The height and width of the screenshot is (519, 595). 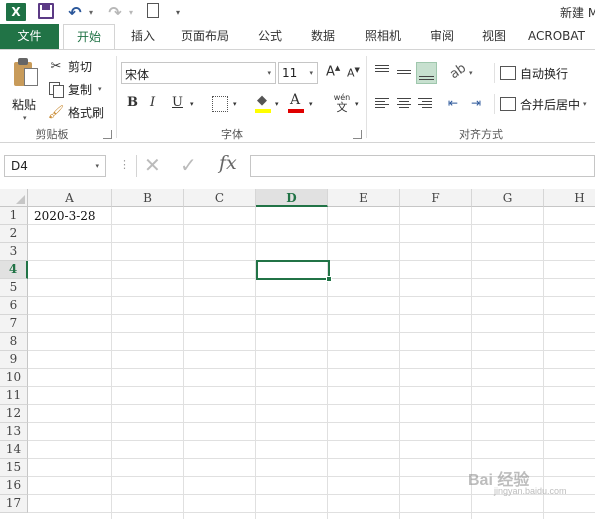 What do you see at coordinates (311, 110) in the screenshot?
I see `font-color-dropdown-icon: ▾` at bounding box center [311, 110].